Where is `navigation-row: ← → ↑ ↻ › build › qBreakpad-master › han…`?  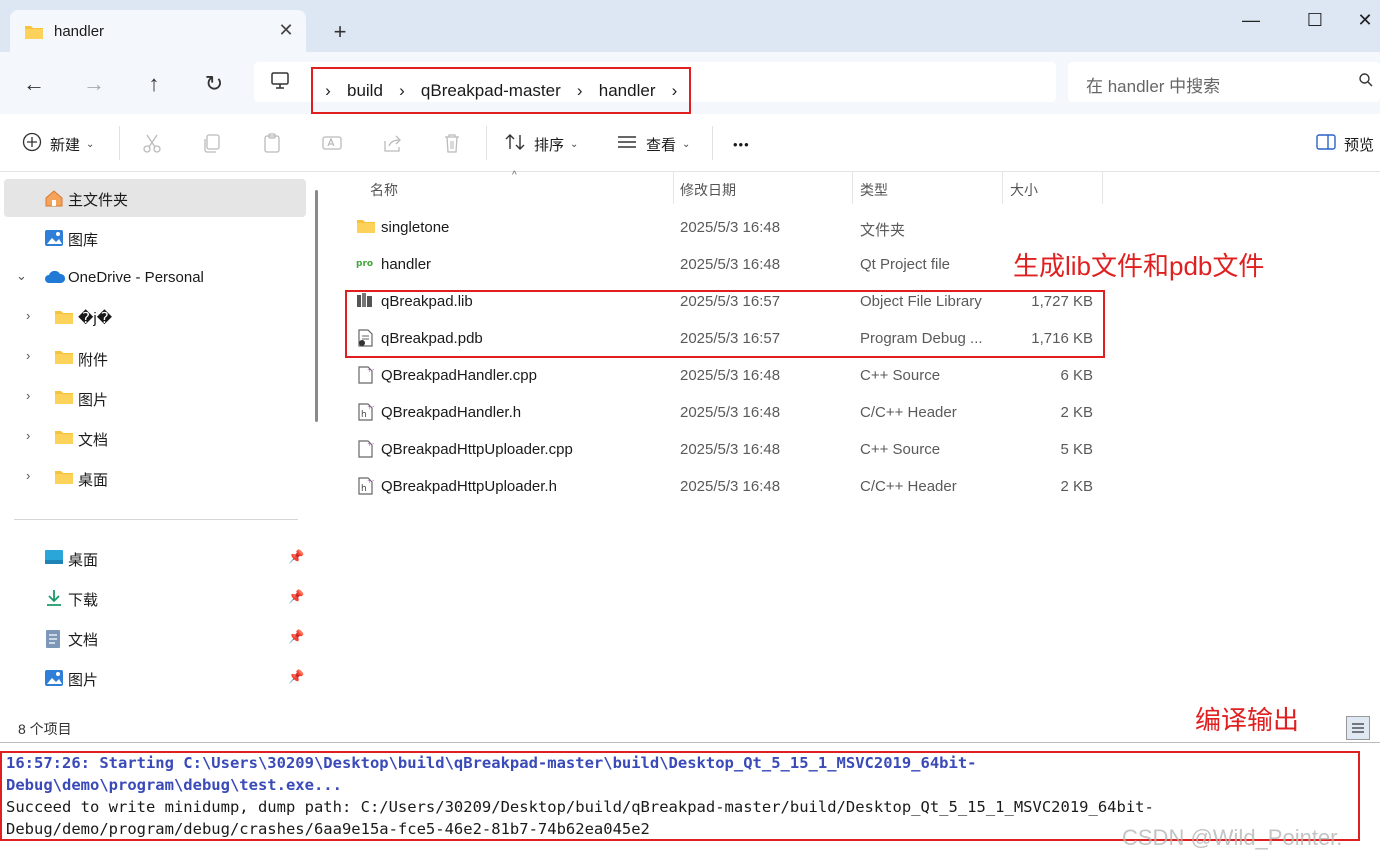
navigation-row: ← → ↑ ↻ › build › qBreakpad-master › han… is located at coordinates (690, 83).